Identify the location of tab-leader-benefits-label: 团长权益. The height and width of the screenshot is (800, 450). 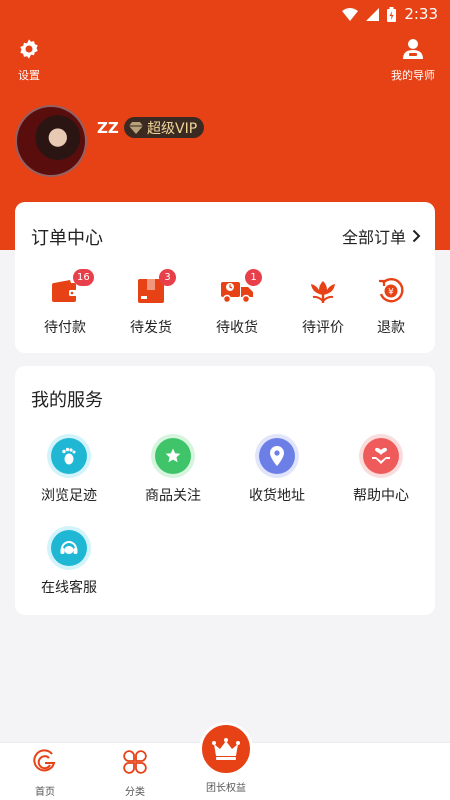
(226, 788).